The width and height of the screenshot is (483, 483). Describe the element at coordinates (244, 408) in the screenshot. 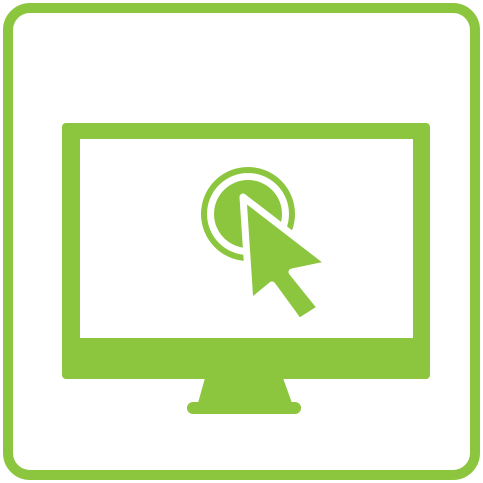

I see `monitor-stand-base` at that location.